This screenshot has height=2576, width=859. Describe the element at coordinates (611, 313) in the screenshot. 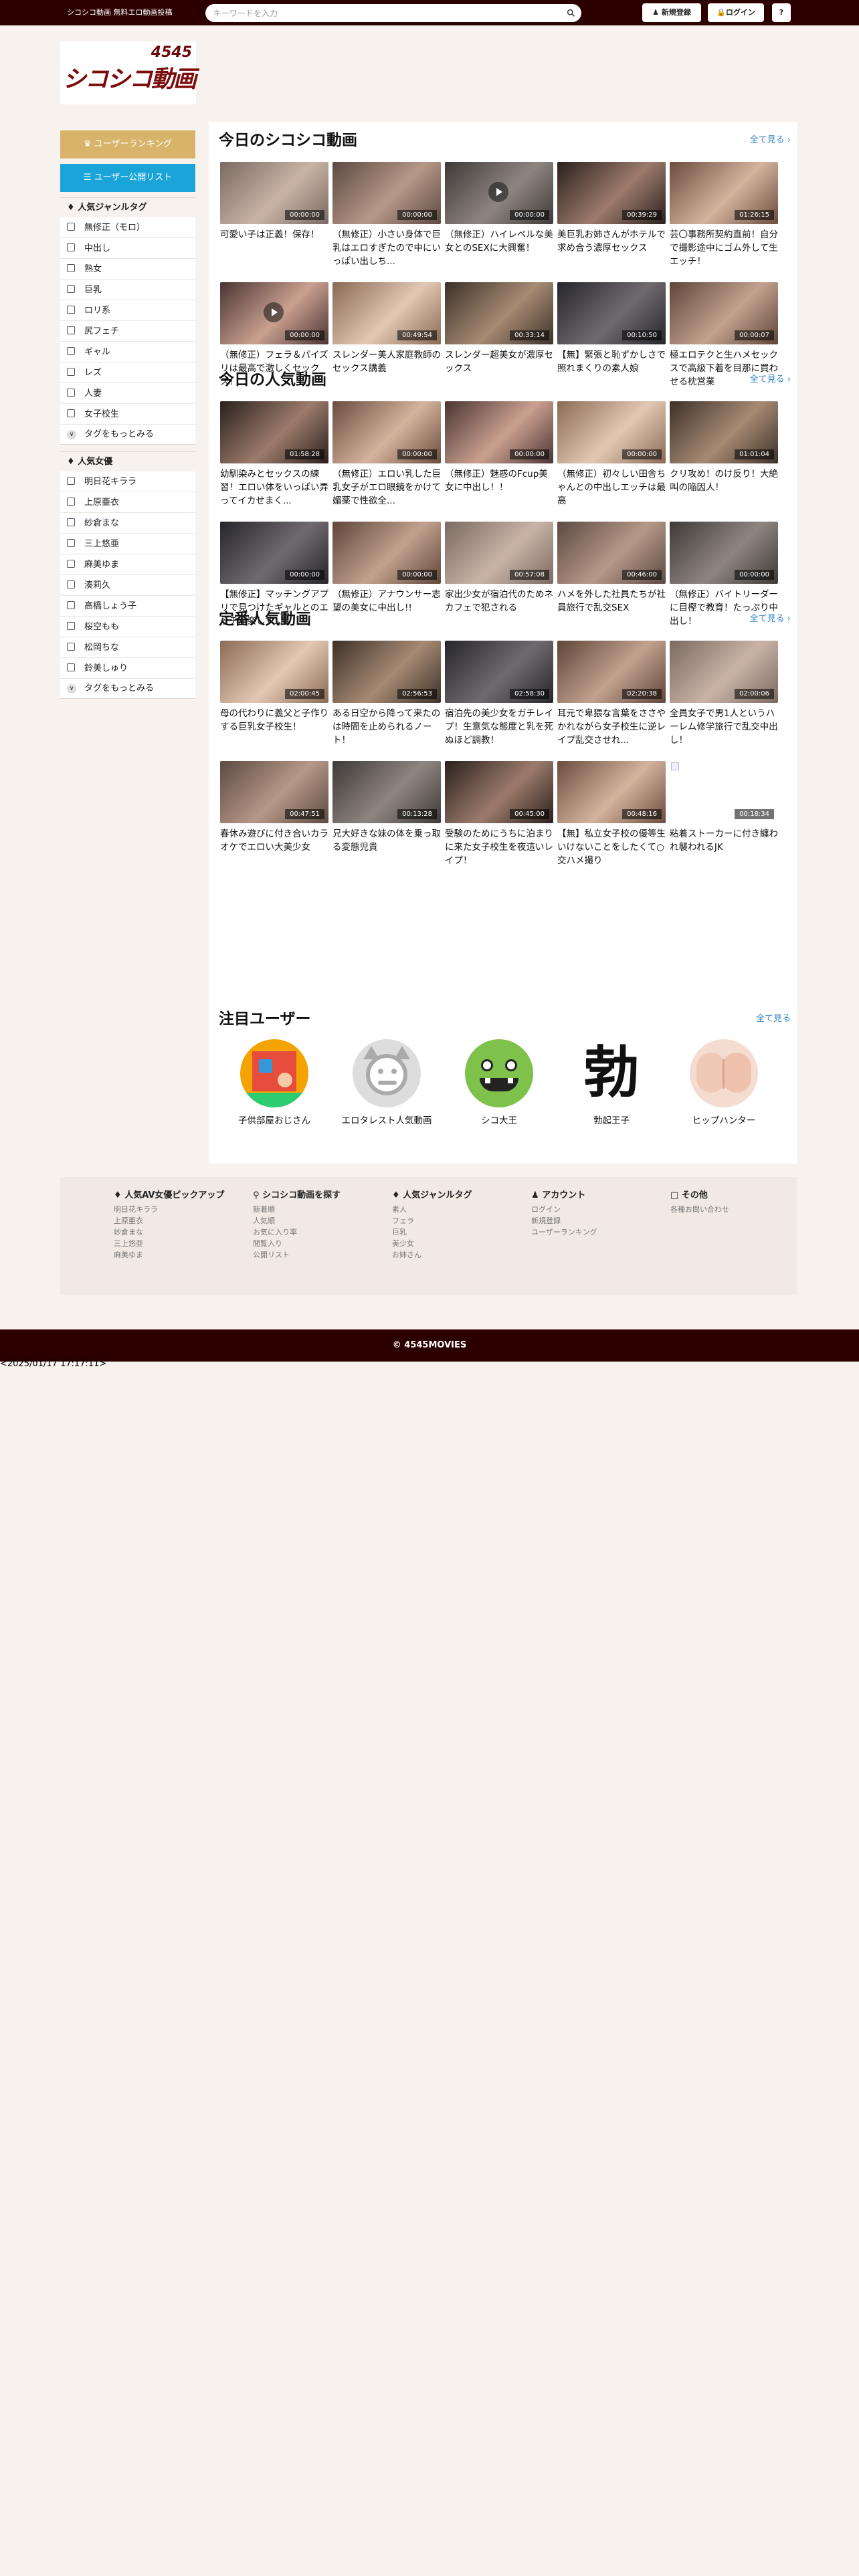

I see `video-thumbnail: 00:10:50` at that location.